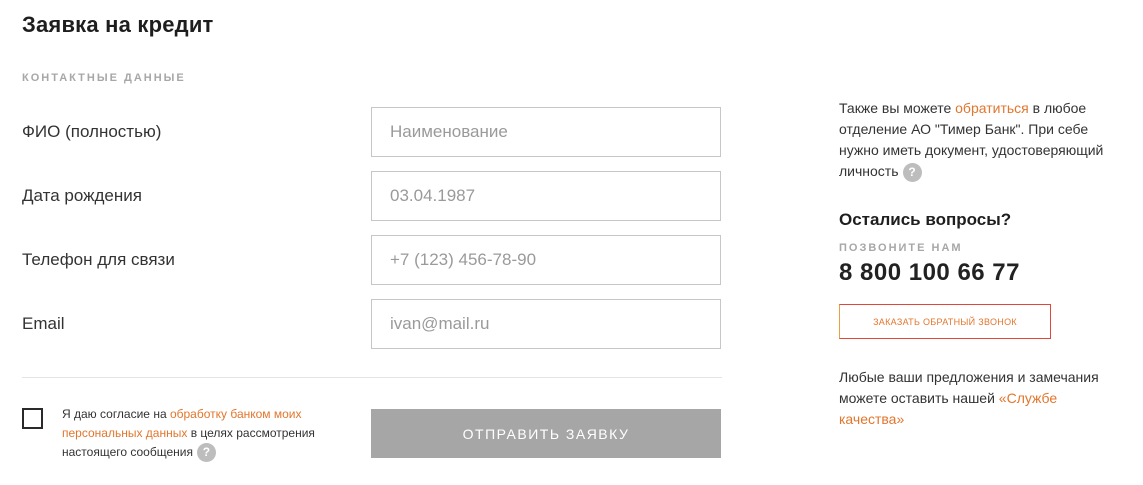 Image resolution: width=1143 pixels, height=485 pixels. What do you see at coordinates (116, 414) in the screenshot?
I see `consent-text-before: Я даю согласие на` at bounding box center [116, 414].